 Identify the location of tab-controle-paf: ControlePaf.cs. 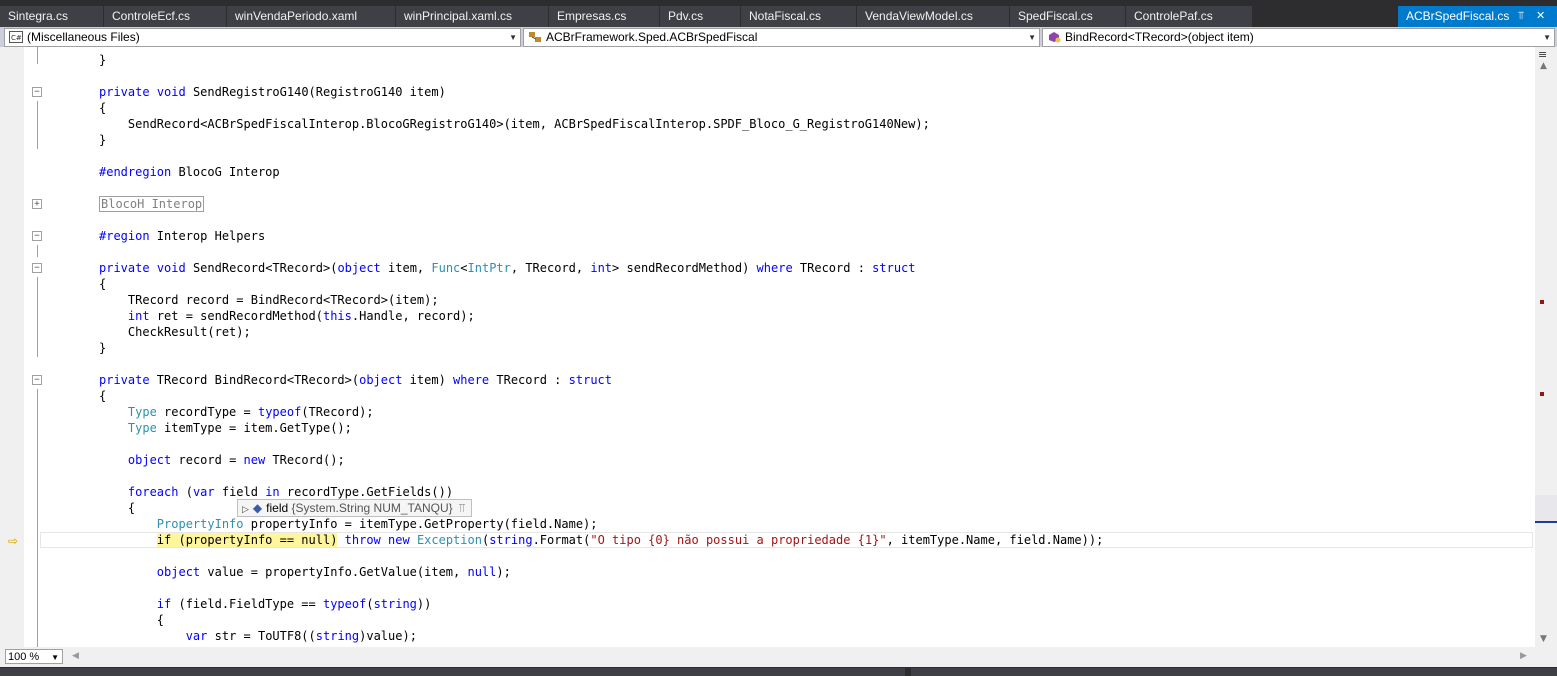
(1189, 16).